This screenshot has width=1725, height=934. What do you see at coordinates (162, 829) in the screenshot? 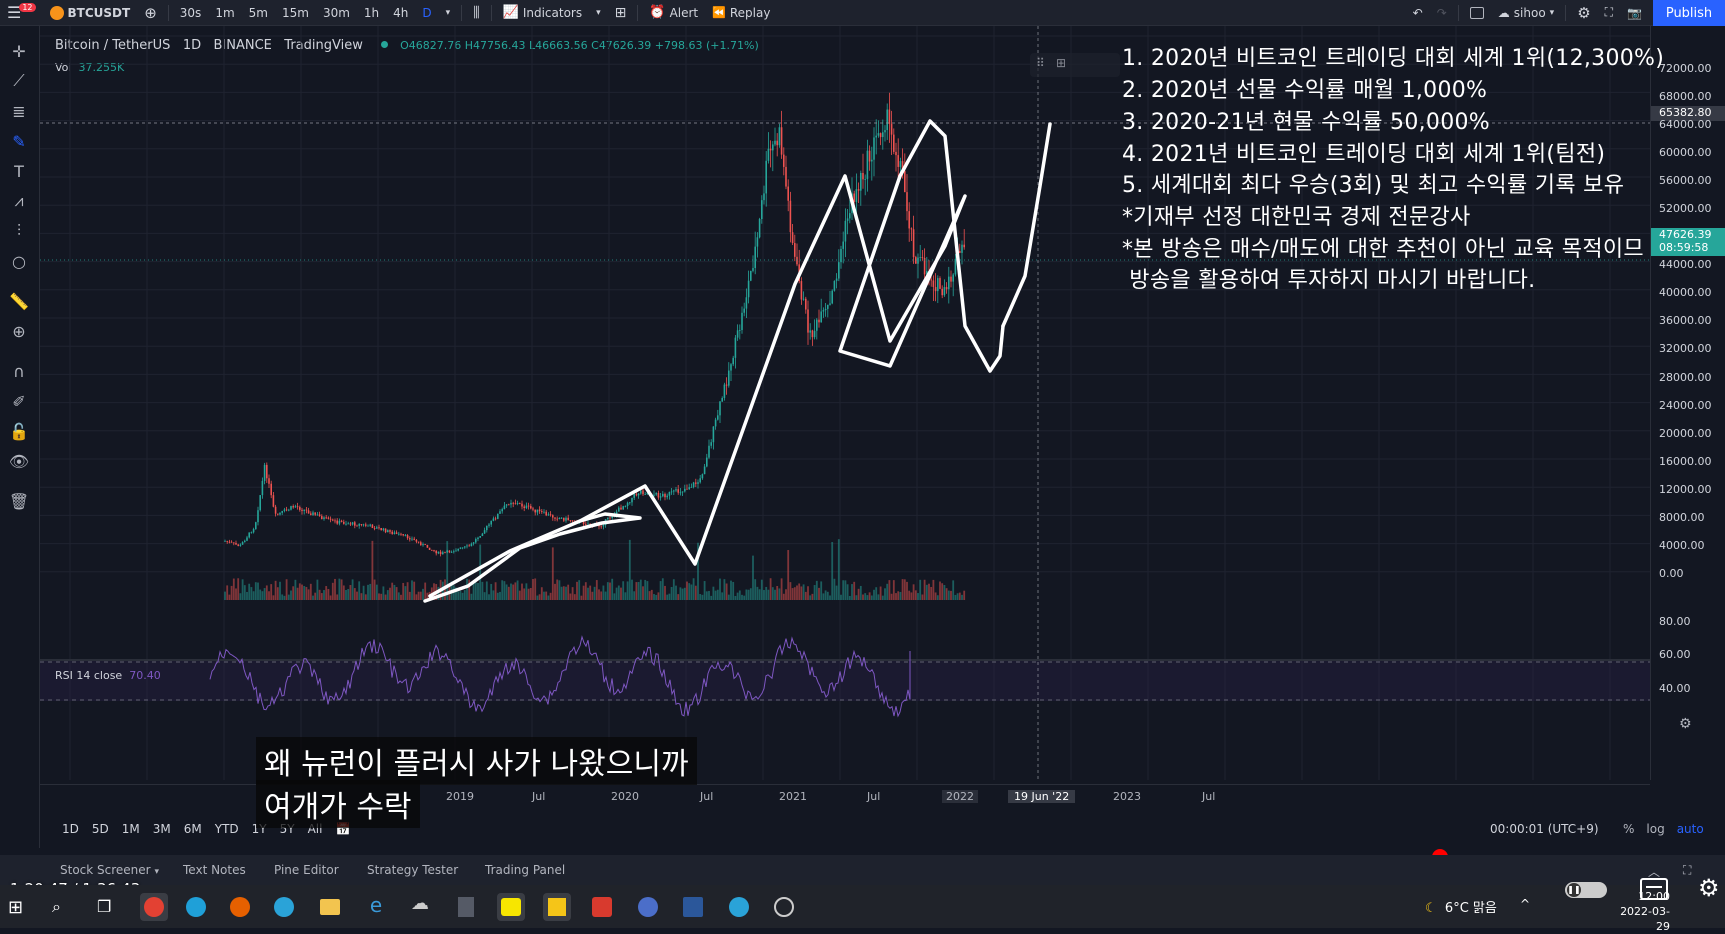
I see `range-3m: 3M` at bounding box center [162, 829].